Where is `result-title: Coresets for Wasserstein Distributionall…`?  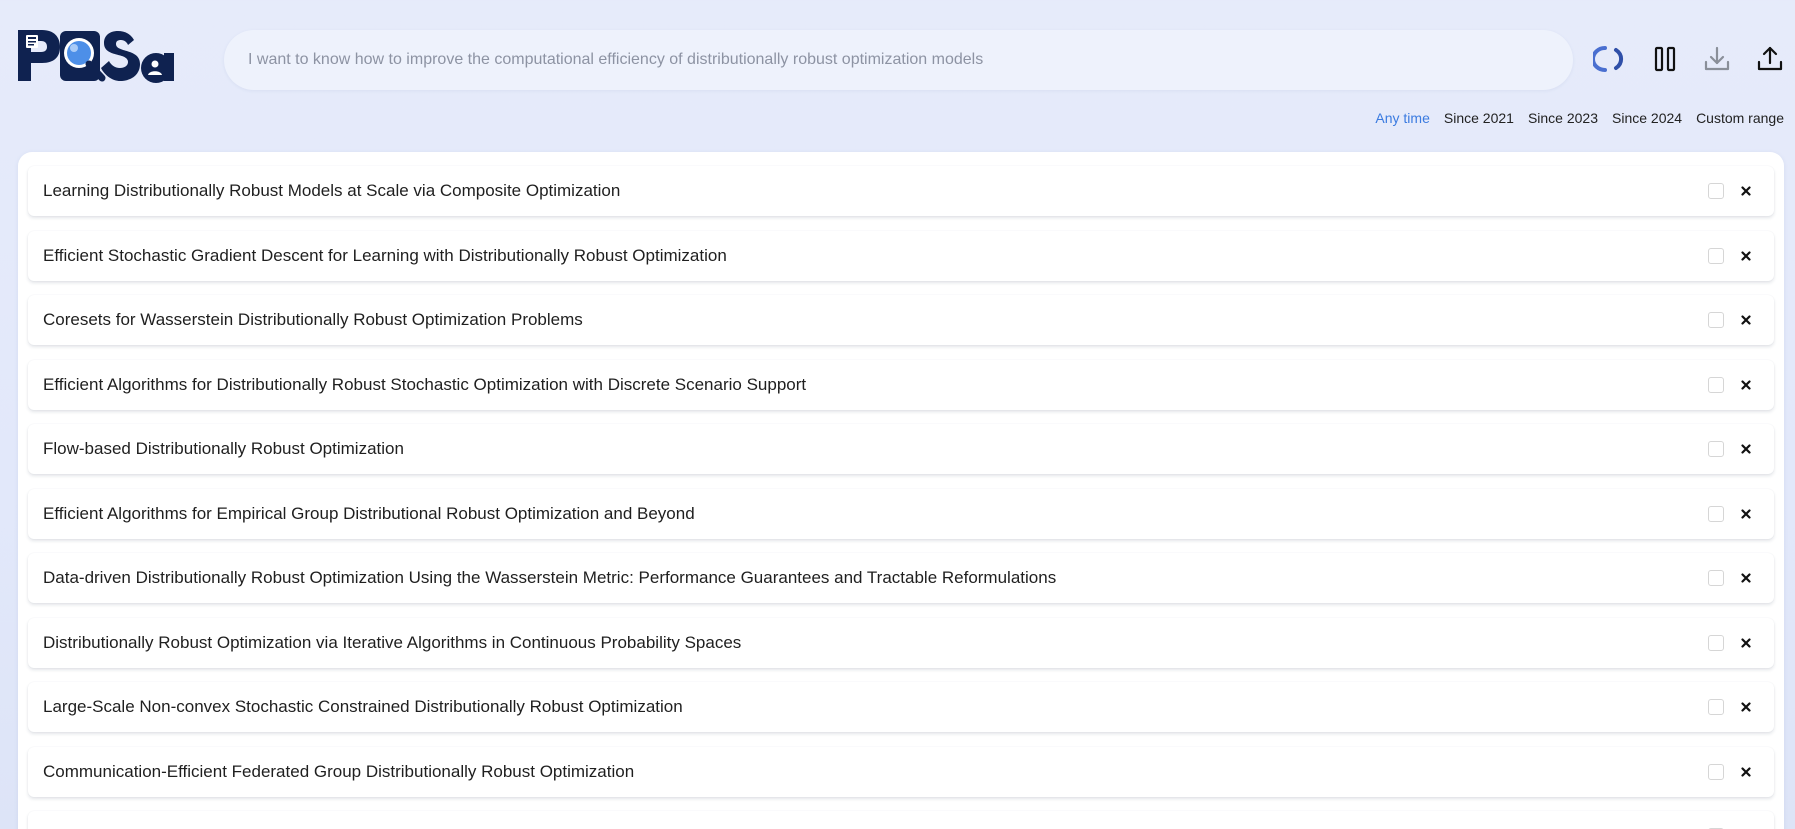 result-title: Coresets for Wasserstein Distributionall… is located at coordinates (875, 320).